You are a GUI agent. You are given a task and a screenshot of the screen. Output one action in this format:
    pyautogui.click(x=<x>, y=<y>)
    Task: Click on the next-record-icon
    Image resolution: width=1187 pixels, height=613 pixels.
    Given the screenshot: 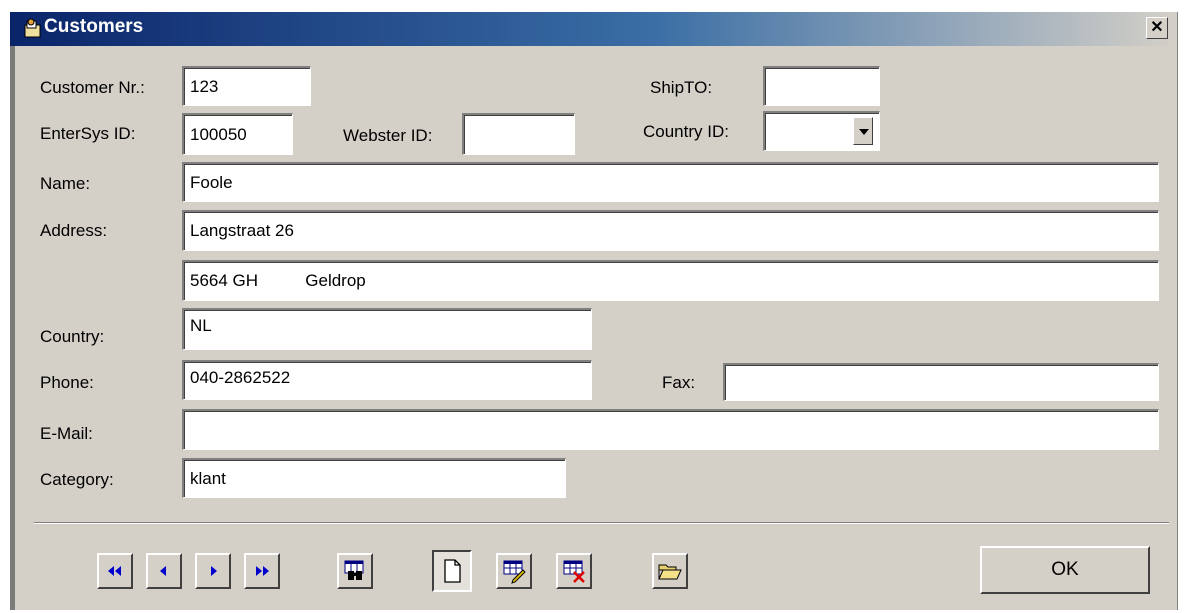 What is the action you would take?
    pyautogui.click(x=214, y=571)
    